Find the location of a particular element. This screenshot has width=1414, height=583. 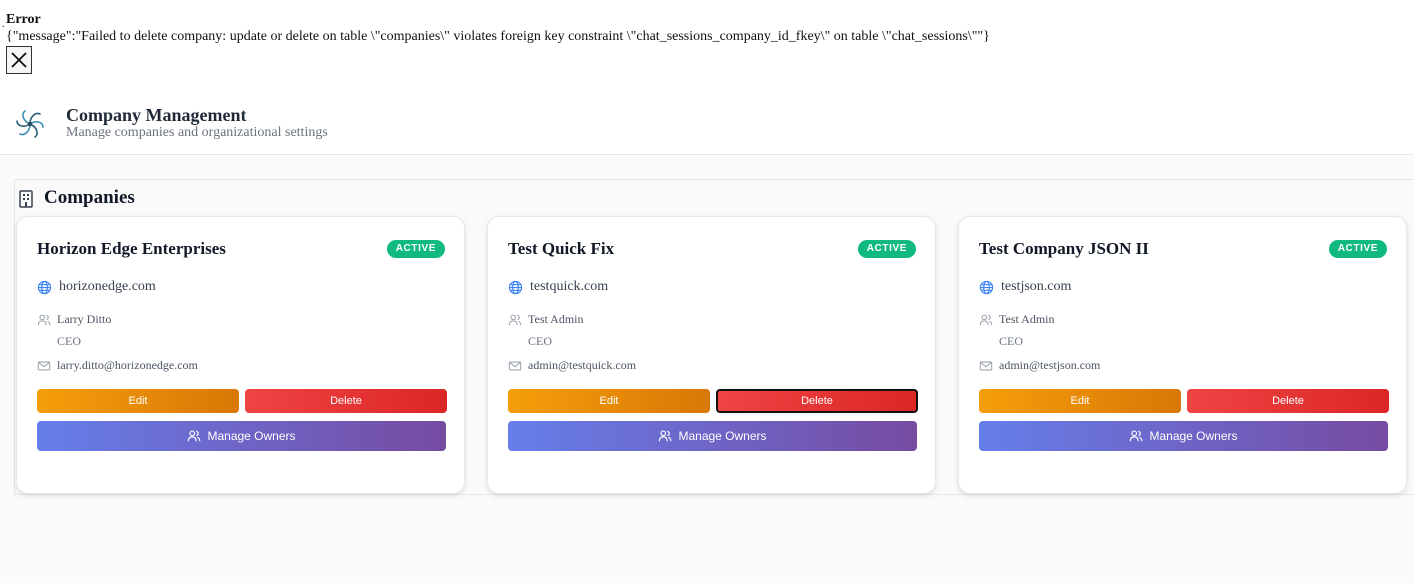

close-icon is located at coordinates (19, 60).